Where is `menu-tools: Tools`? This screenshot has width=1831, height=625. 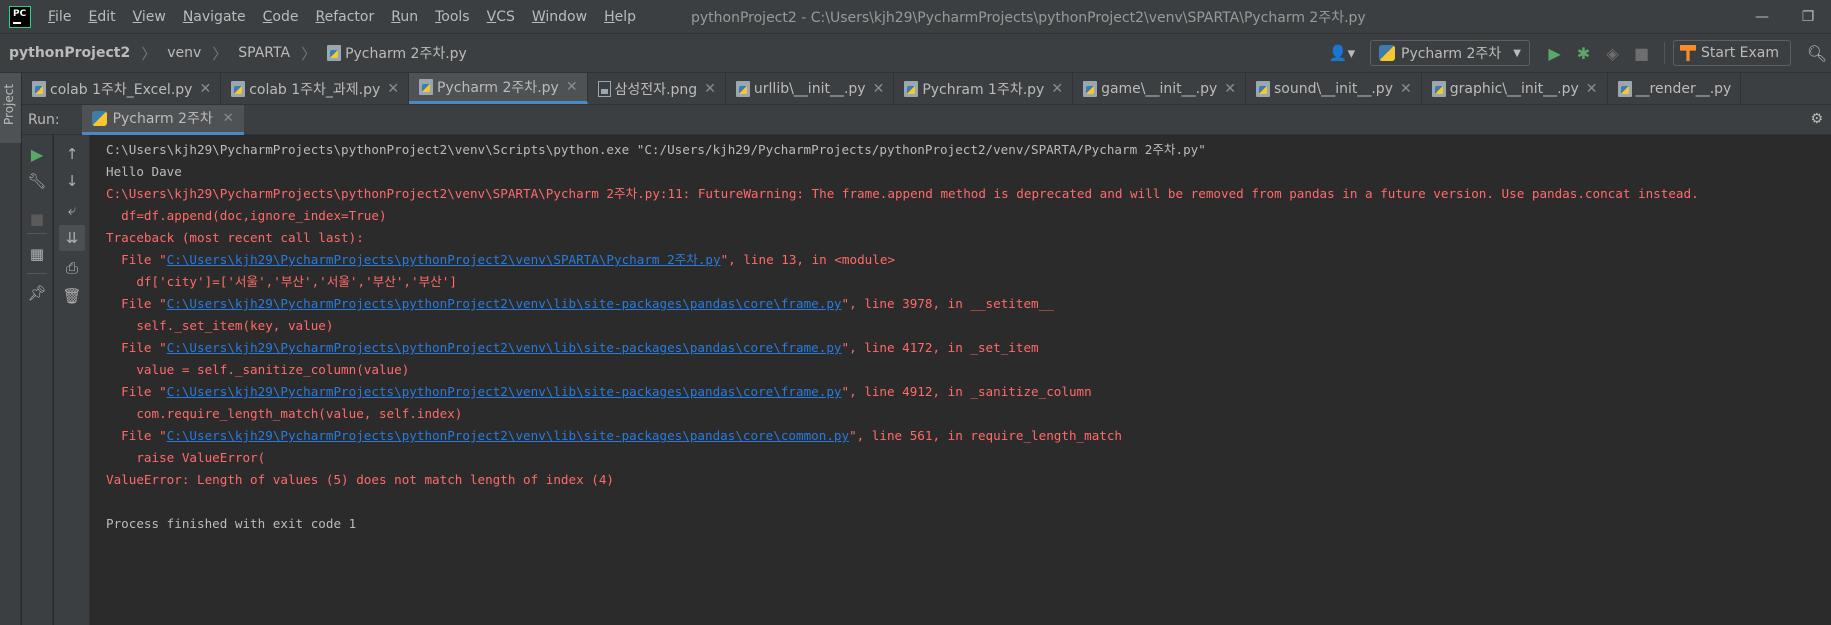 menu-tools: Tools is located at coordinates (452, 17).